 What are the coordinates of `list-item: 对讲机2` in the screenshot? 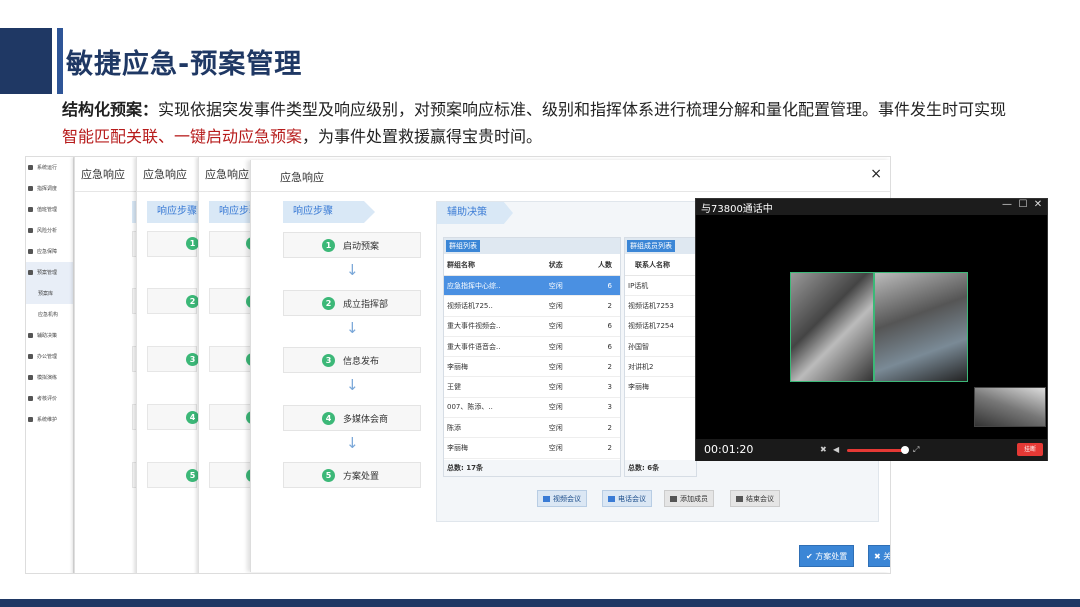 It's located at (660, 367).